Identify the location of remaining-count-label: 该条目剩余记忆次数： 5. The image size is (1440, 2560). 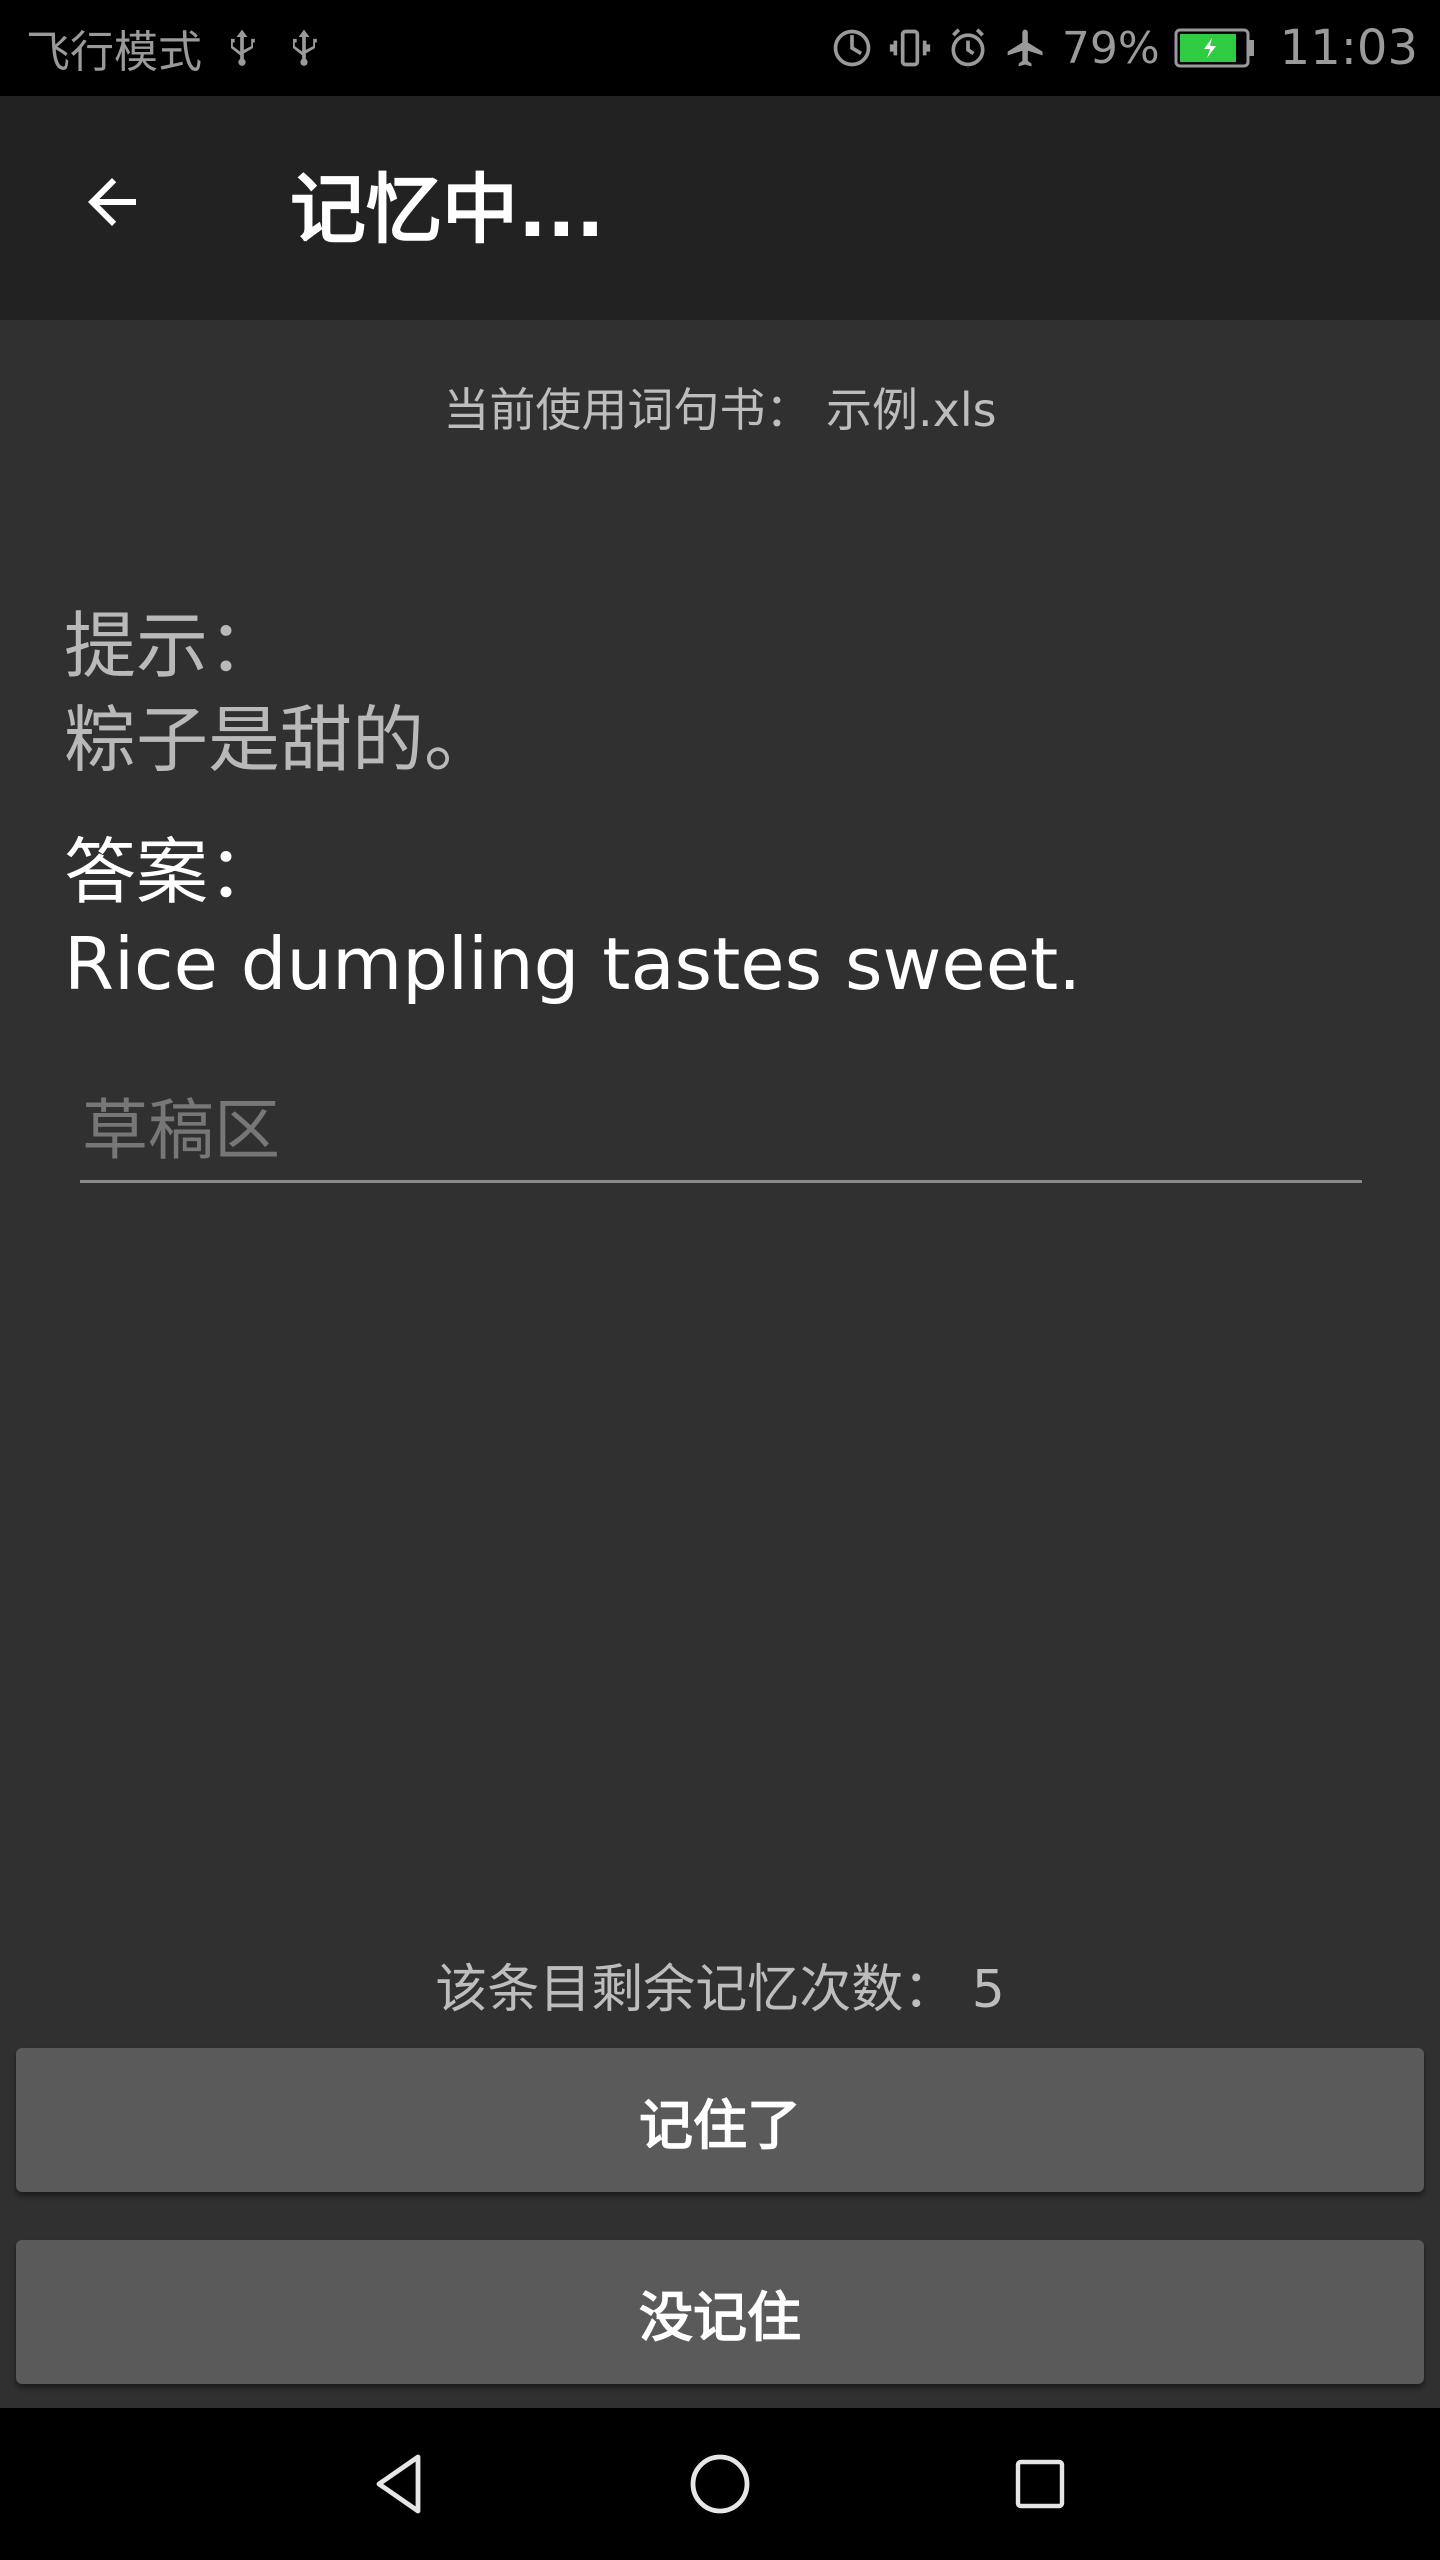
(720, 1990).